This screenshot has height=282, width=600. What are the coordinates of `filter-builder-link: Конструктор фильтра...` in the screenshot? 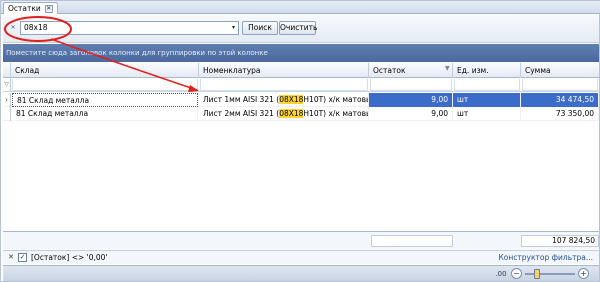 It's located at (545, 258).